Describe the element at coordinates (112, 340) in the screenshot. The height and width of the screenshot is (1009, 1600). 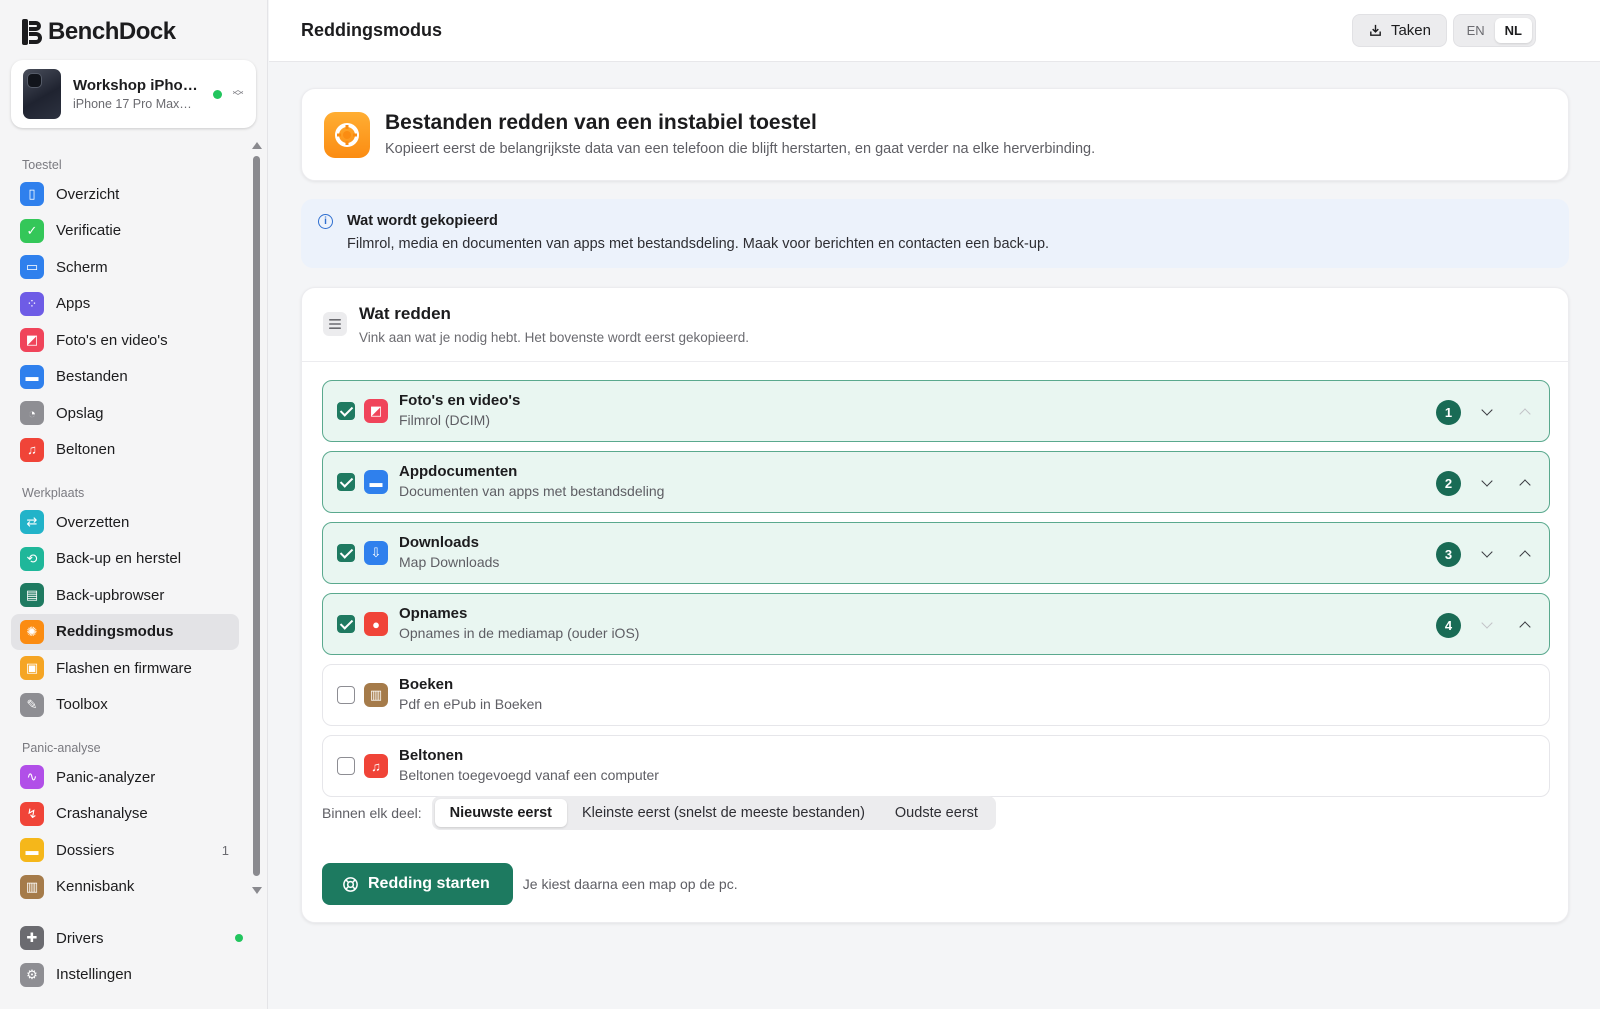
I see `sidebar-item-label: Foto's en video's` at that location.